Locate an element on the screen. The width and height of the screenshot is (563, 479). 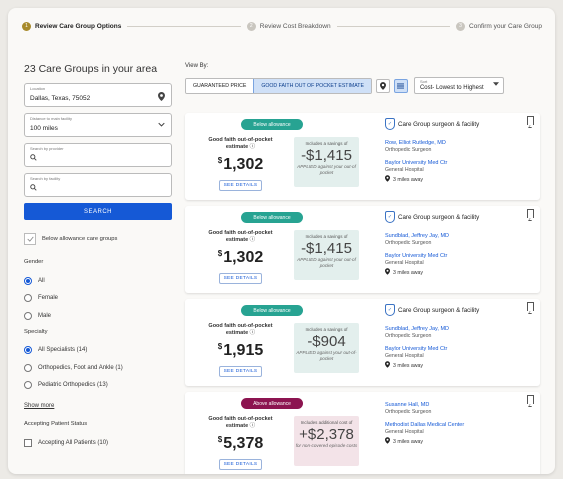
specialty-title: Specialty is located at coordinates (36, 331).